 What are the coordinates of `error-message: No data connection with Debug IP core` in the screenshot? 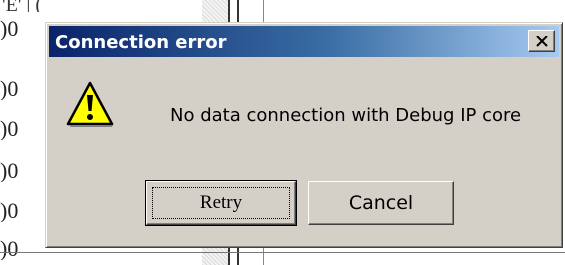 It's located at (346, 115).